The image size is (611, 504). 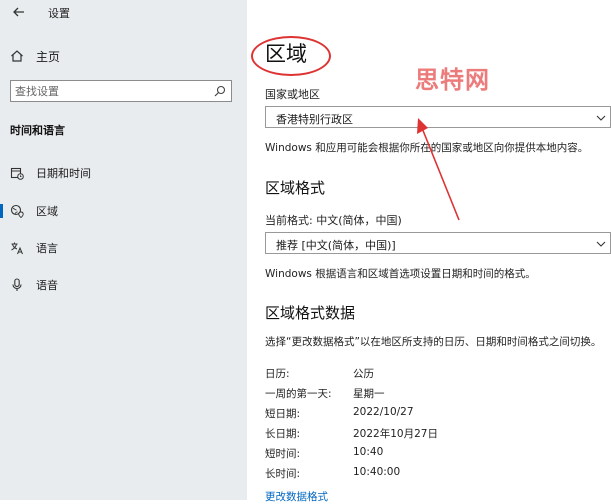 I want to click on row-value: 公历, so click(x=363, y=374).